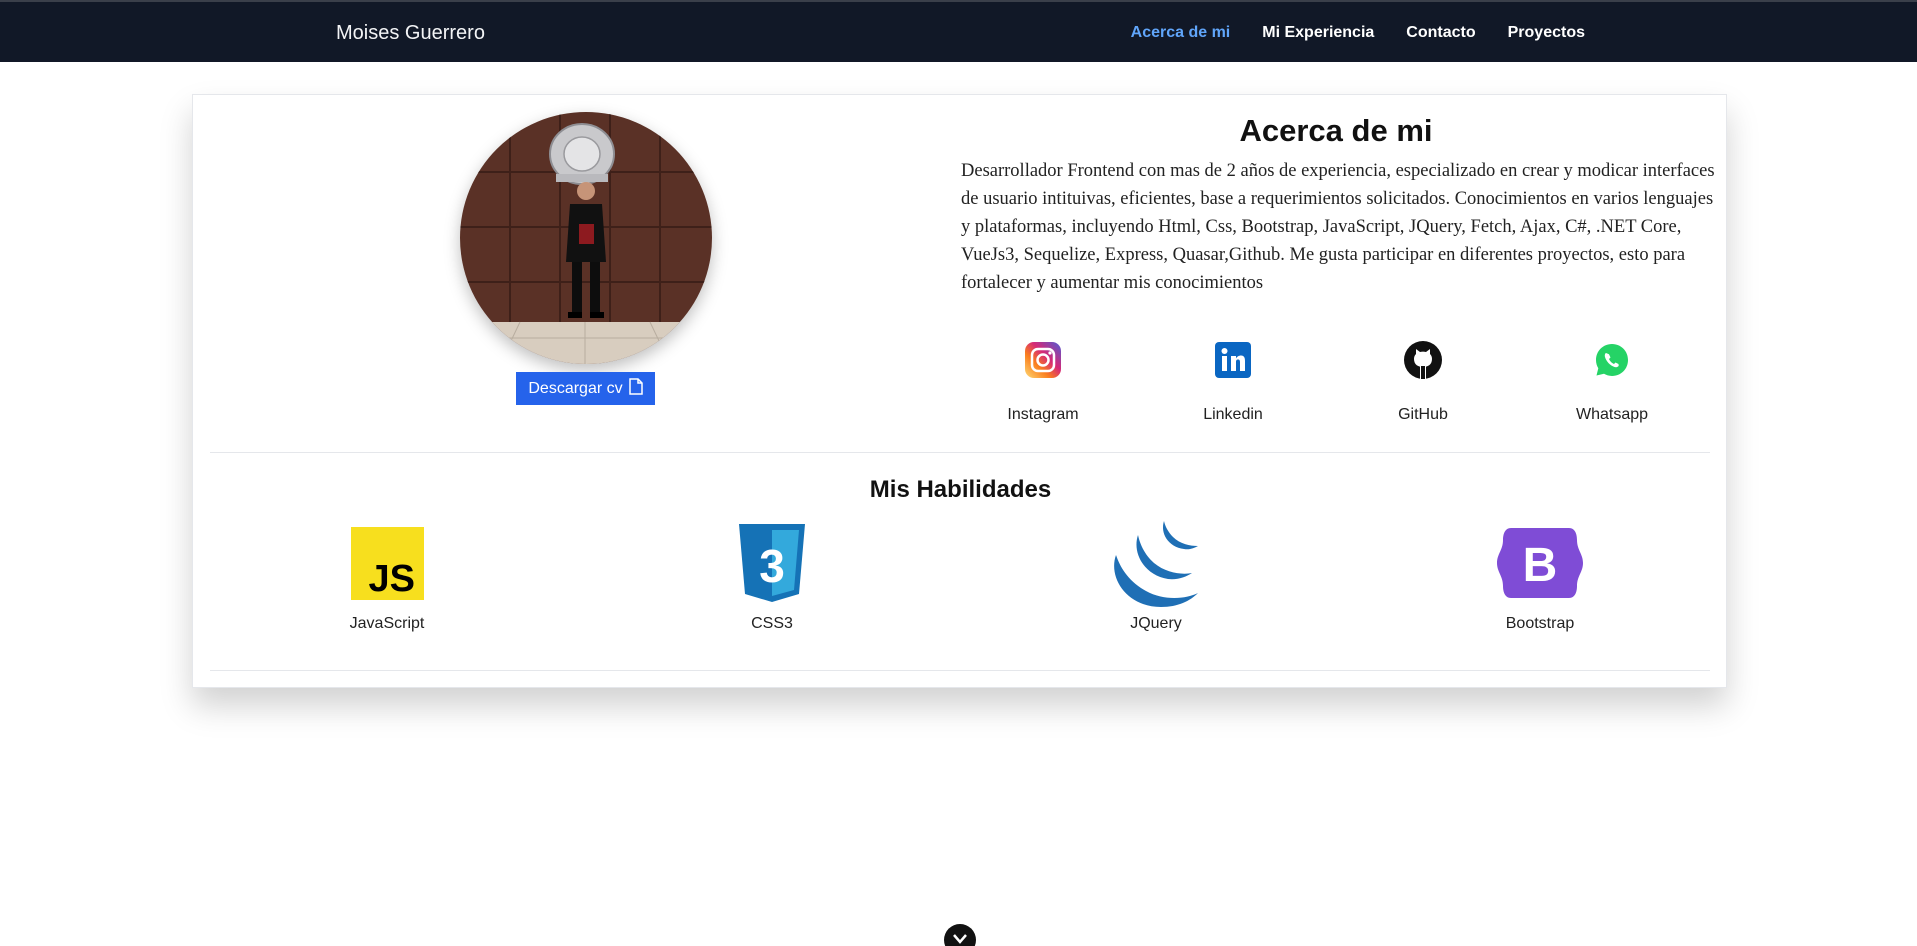 This screenshot has width=1917, height=946. Describe the element at coordinates (1423, 382) in the screenshot. I see `social-github: GitHub` at that location.